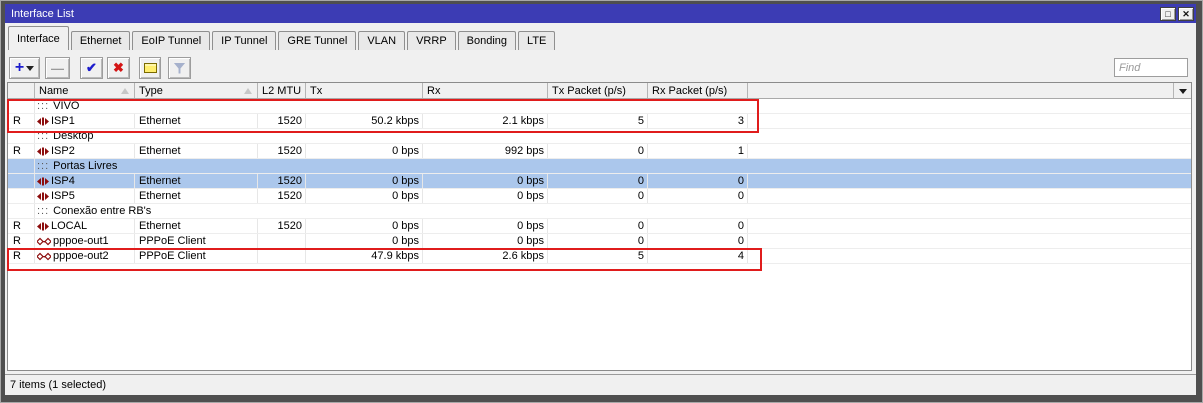 This screenshot has width=1203, height=403. What do you see at coordinates (63, 151) in the screenshot?
I see `interface-name: ISP2` at bounding box center [63, 151].